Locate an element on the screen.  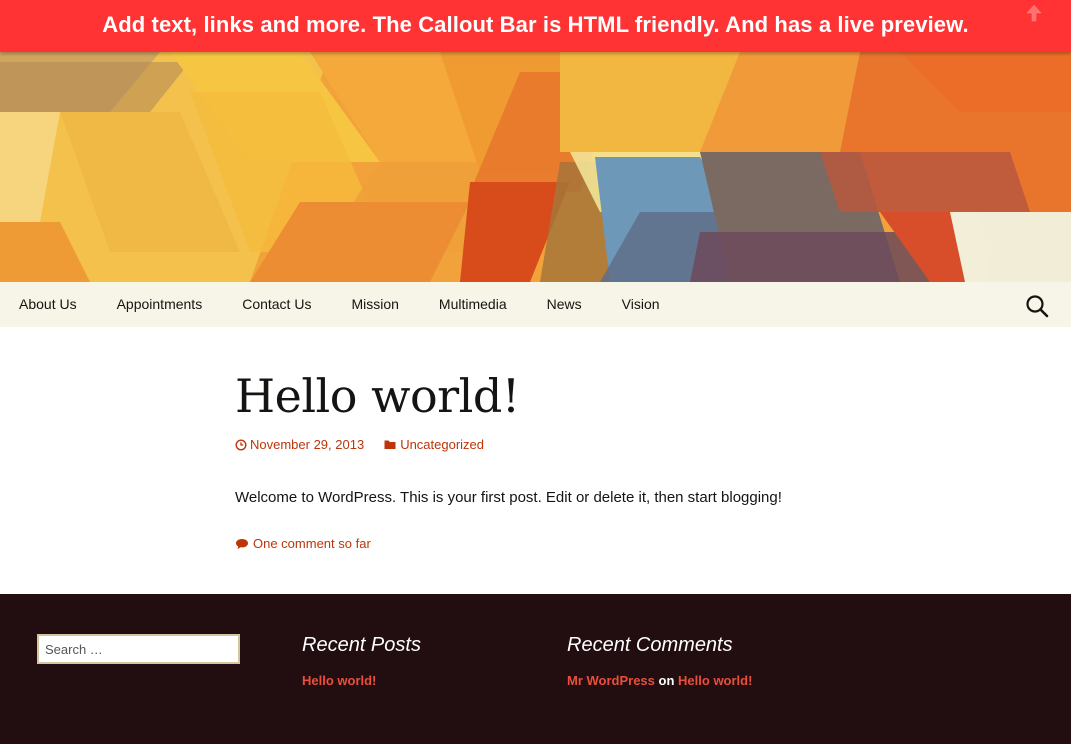
post-category-link: Uncategorized is located at coordinates (434, 444).